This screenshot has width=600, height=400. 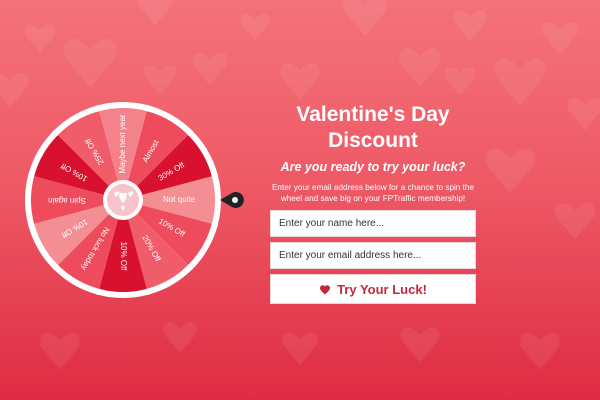 What do you see at coordinates (179, 199) in the screenshot?
I see `wheel-segment-label: Not quite` at bounding box center [179, 199].